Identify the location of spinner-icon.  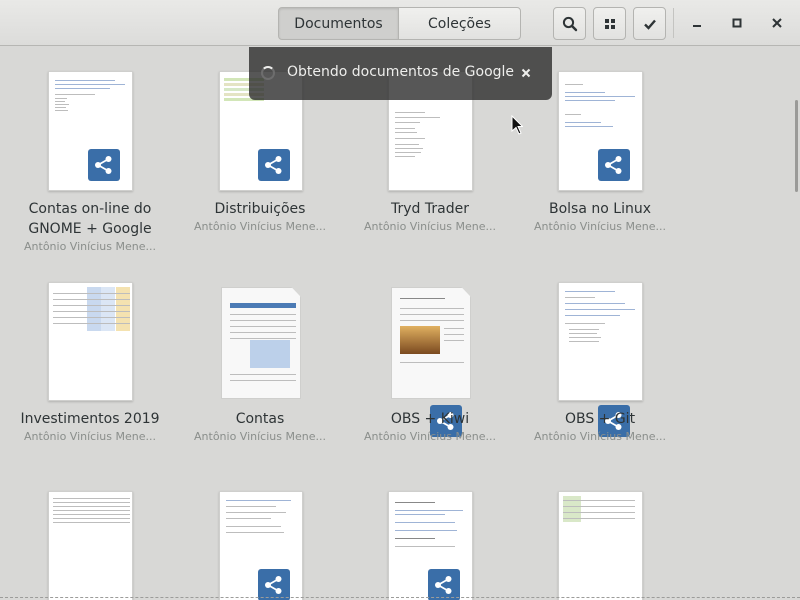
(268, 73).